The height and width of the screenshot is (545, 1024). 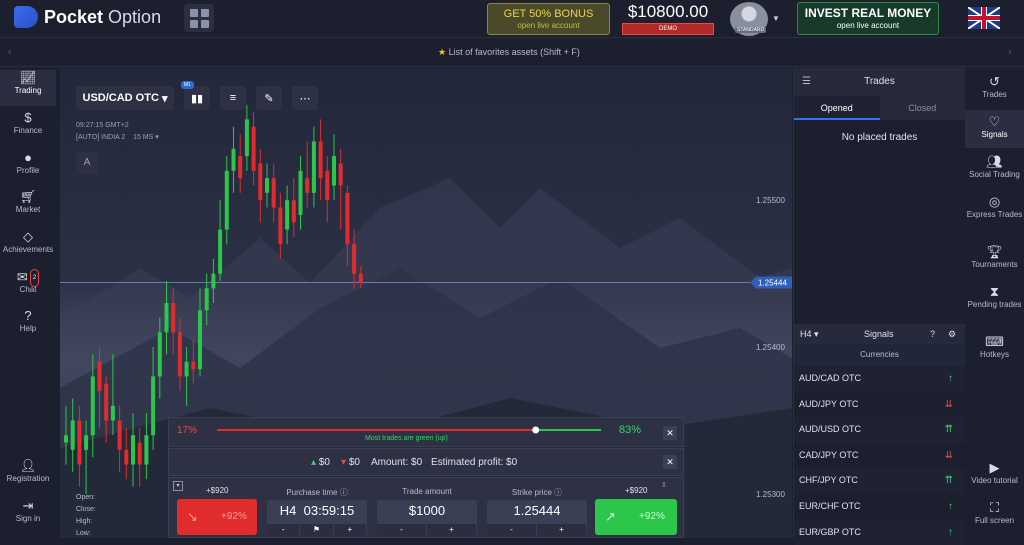 What do you see at coordinates (283, 530) in the screenshot?
I see `time-minus-button: -` at bounding box center [283, 530].